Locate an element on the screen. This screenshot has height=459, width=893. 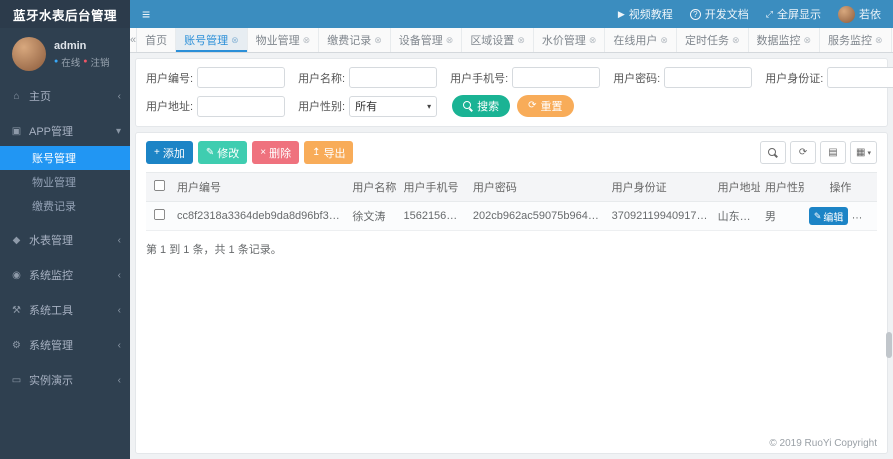
row-edit-button: ✎ 编辑 is located at coordinates (828, 216).